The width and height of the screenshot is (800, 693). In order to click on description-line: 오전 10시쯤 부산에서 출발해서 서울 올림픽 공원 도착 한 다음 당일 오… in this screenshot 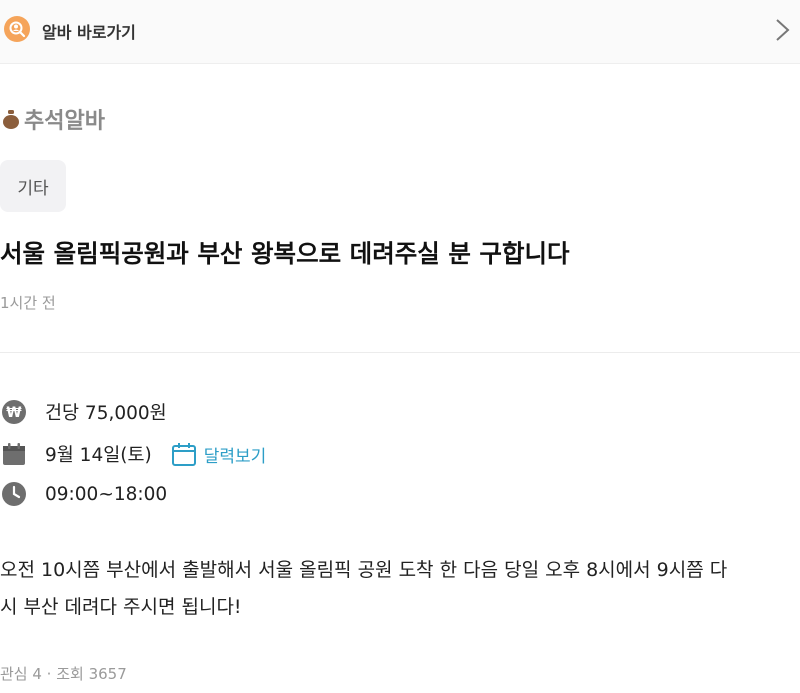, I will do `click(364, 570)`.